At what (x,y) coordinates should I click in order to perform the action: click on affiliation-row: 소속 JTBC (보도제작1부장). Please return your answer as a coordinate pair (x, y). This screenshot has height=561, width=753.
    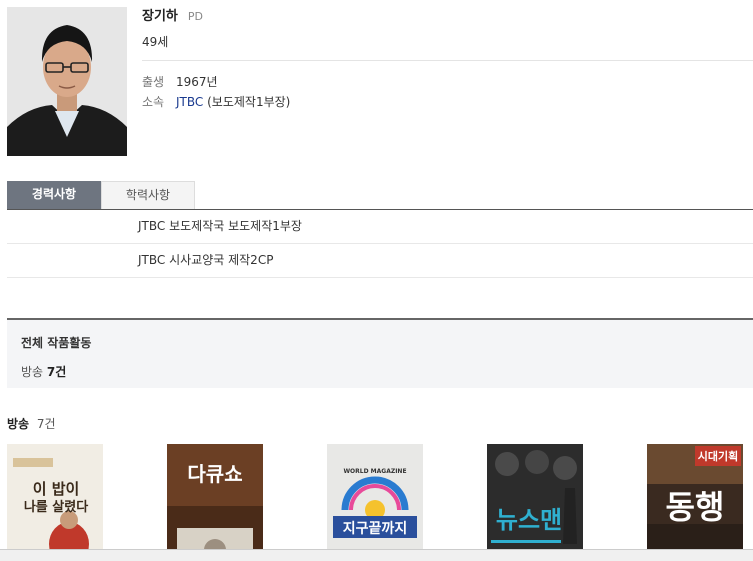
    Looking at the image, I should click on (216, 101).